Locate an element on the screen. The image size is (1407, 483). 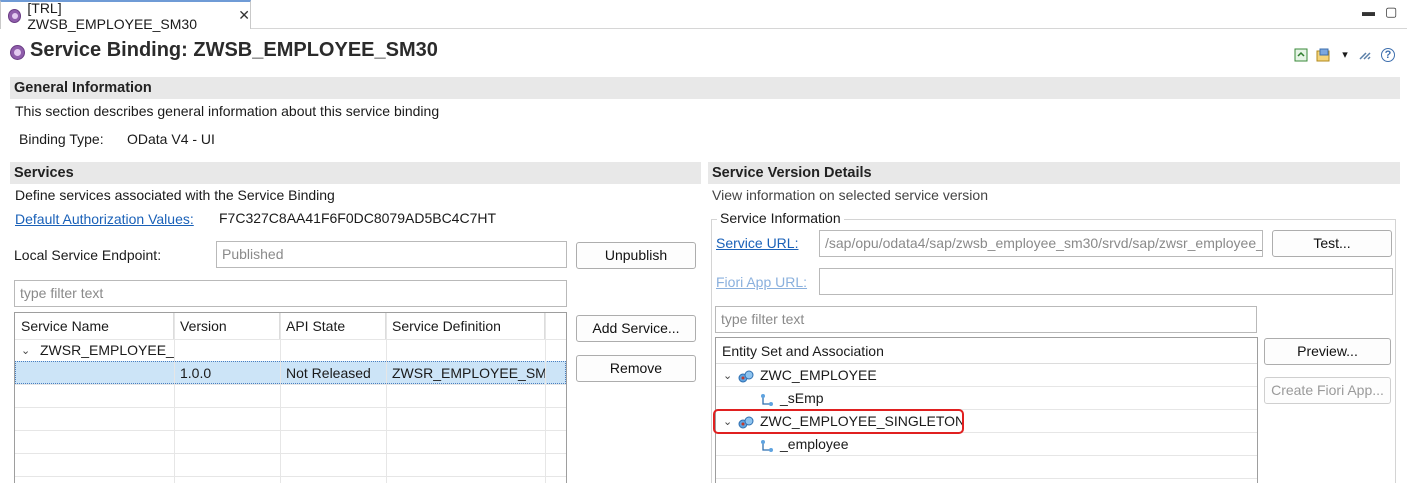
entity-name: ZWC_EMPLOYEE is located at coordinates (818, 375).